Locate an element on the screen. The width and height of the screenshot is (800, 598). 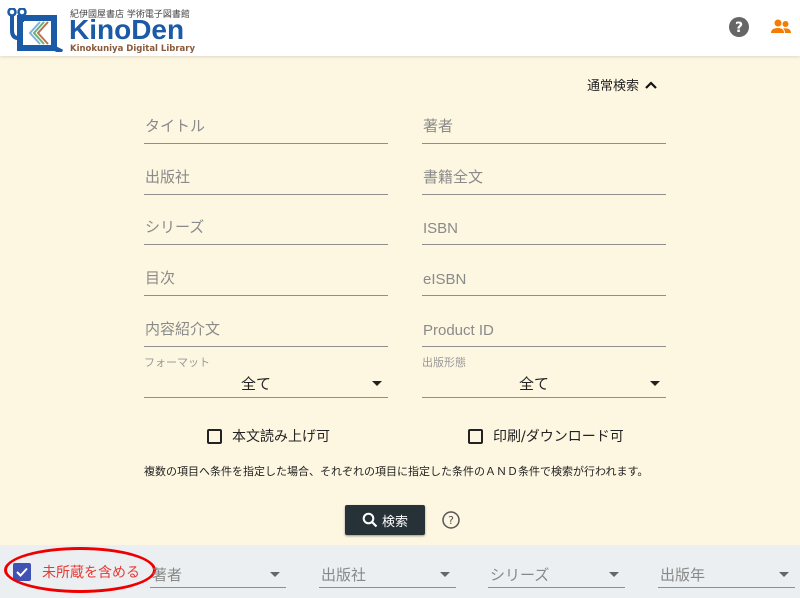
normal-search-toggle: 通常検索 is located at coordinates (622, 84).